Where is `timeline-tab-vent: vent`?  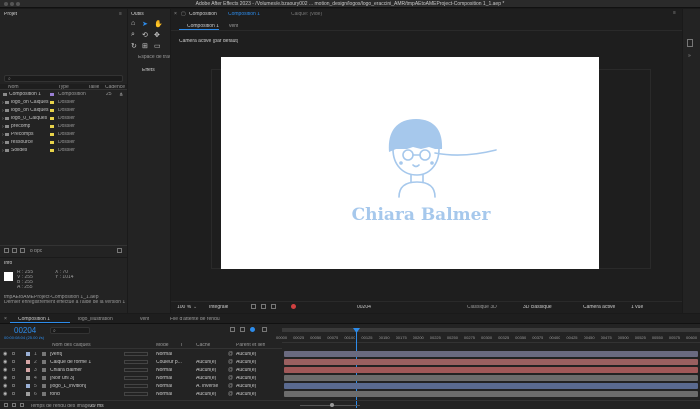 timeline-tab-vent: vent is located at coordinates (144, 319).